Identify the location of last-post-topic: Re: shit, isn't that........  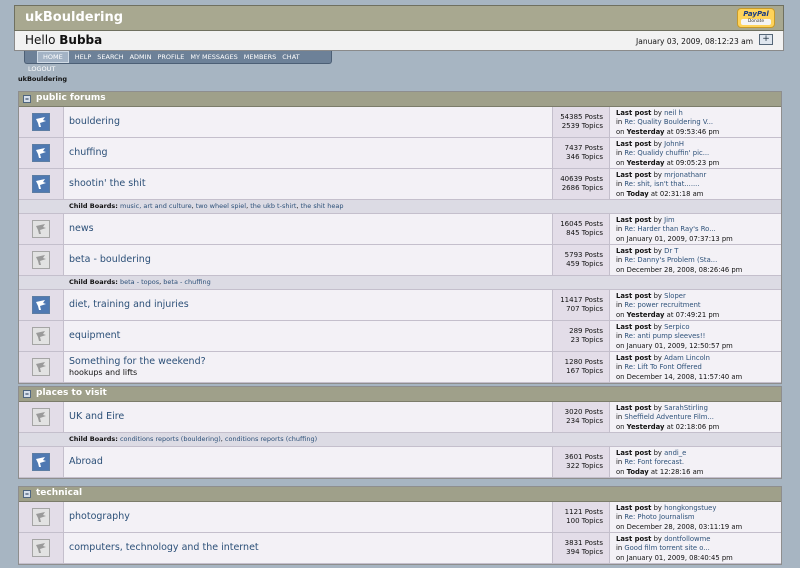
(661, 184).